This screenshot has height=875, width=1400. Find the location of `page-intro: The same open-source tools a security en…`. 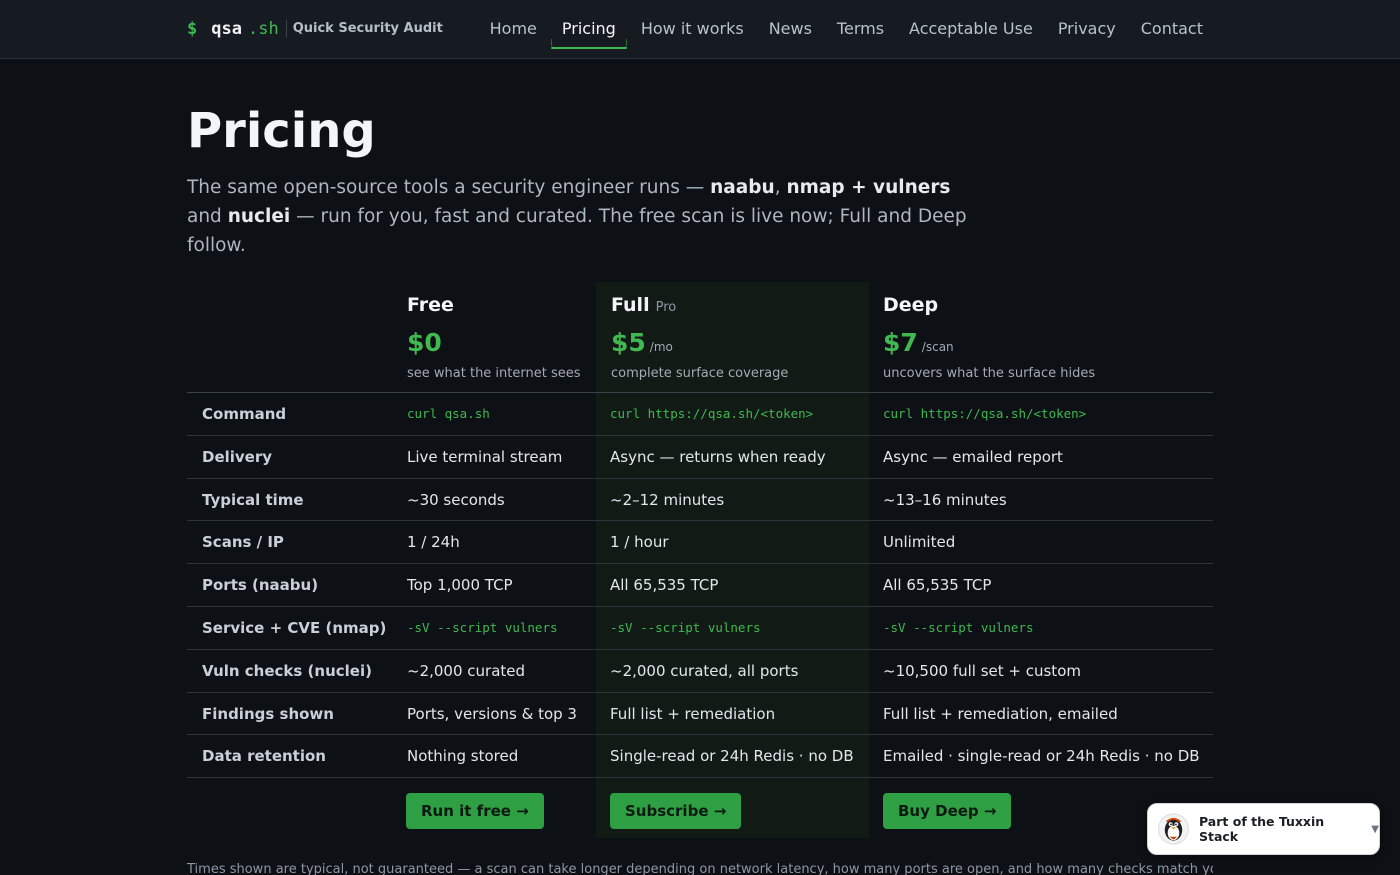

page-intro: The same open-source tools a security en… is located at coordinates (577, 216).